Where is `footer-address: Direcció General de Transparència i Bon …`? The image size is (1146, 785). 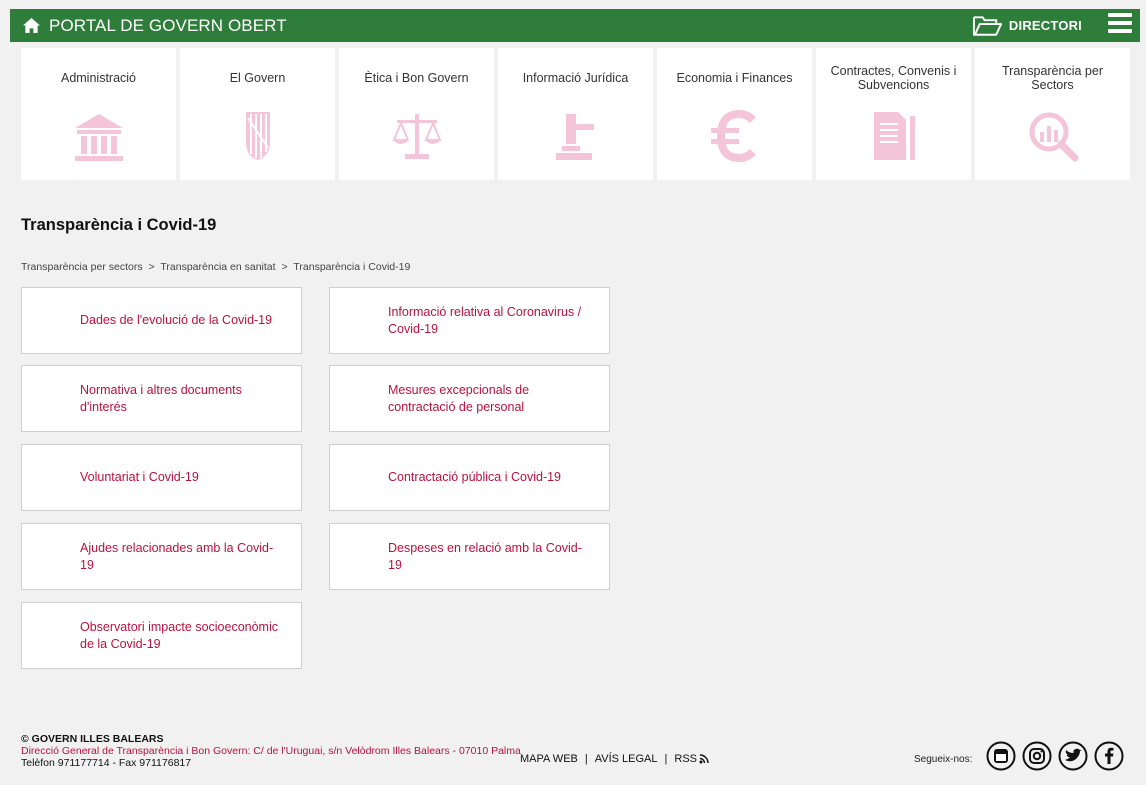
footer-address: Direcció General de Transparència i Bon … is located at coordinates (271, 751).